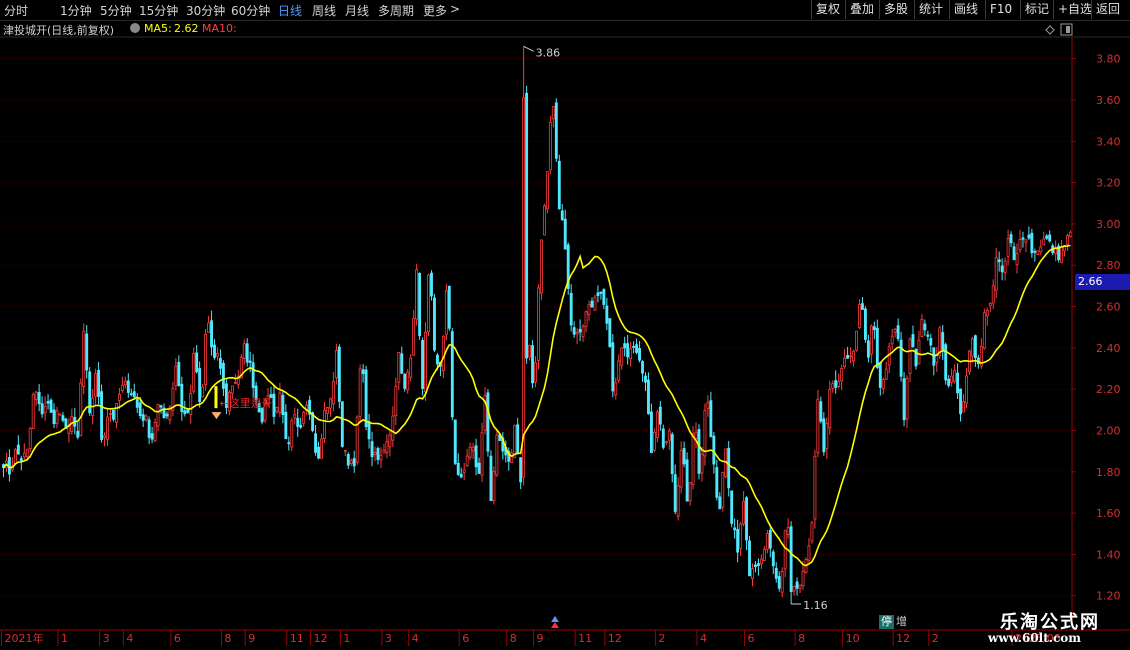 Image resolution: width=1130 pixels, height=650 pixels. Describe the element at coordinates (1102, 282) in the screenshot. I see `current-price-badge: 2.66` at that location.